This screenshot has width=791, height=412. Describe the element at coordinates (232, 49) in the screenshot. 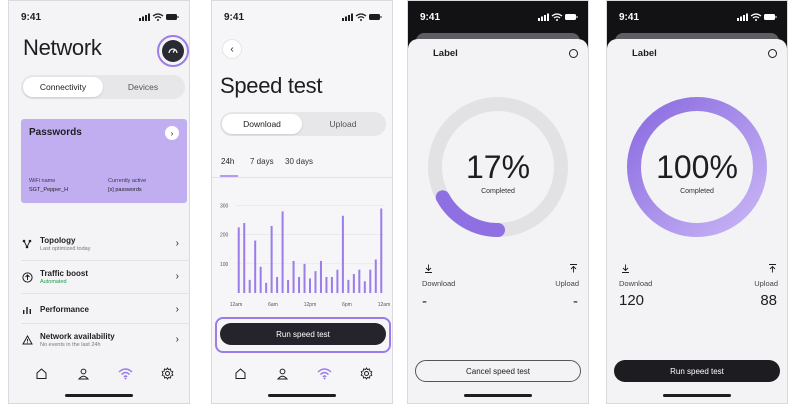

I see `back-button: ‹` at that location.